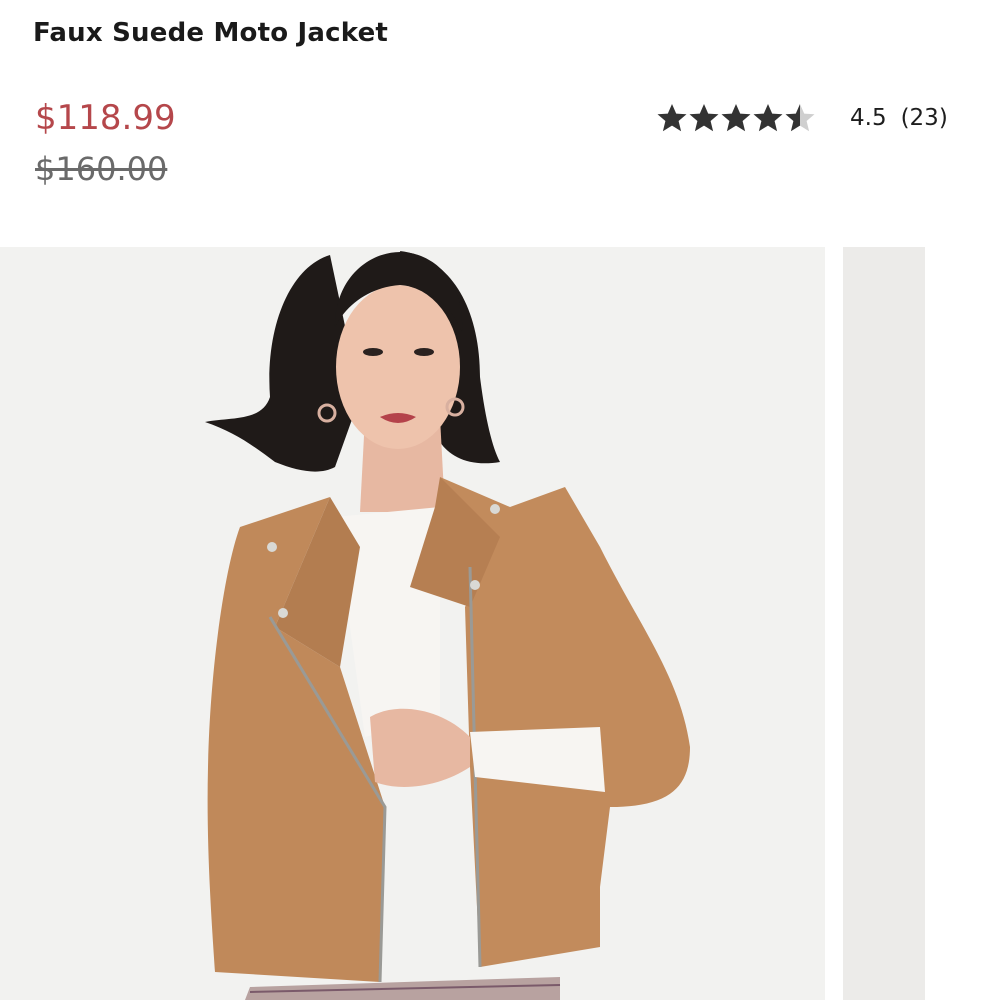  Describe the element at coordinates (101, 169) in the screenshot. I see `original-price: $160.00` at that location.